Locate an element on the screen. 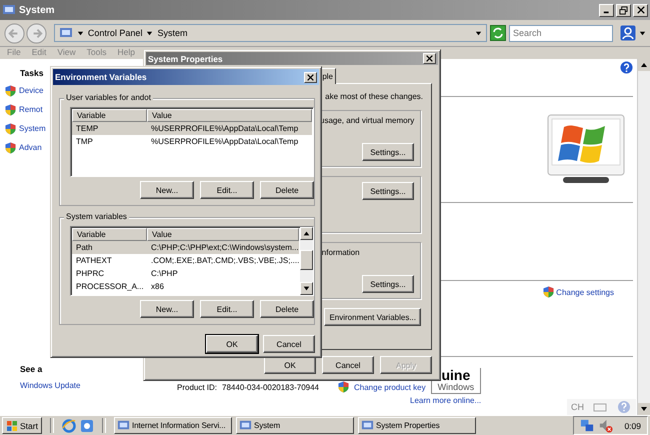 This screenshot has width=650, height=435. close-button is located at coordinates (310, 77).